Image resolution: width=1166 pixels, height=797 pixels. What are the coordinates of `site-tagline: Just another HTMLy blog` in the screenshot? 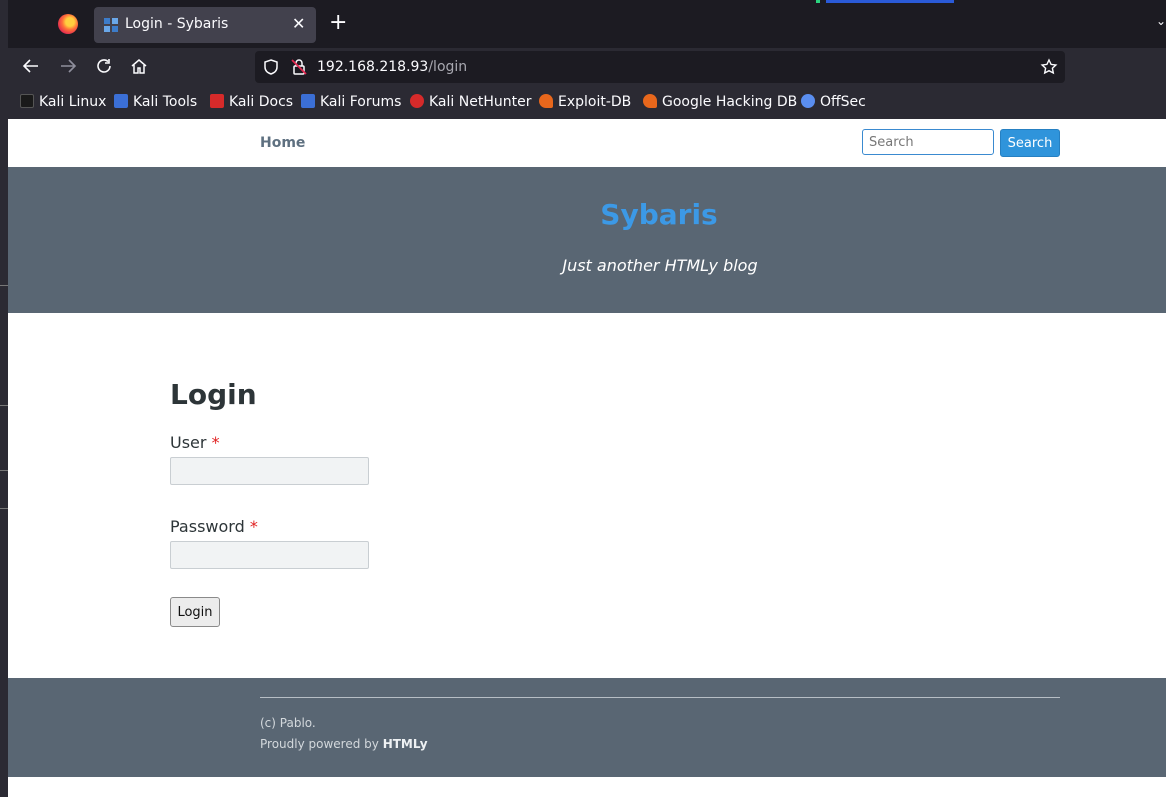 It's located at (660, 265).